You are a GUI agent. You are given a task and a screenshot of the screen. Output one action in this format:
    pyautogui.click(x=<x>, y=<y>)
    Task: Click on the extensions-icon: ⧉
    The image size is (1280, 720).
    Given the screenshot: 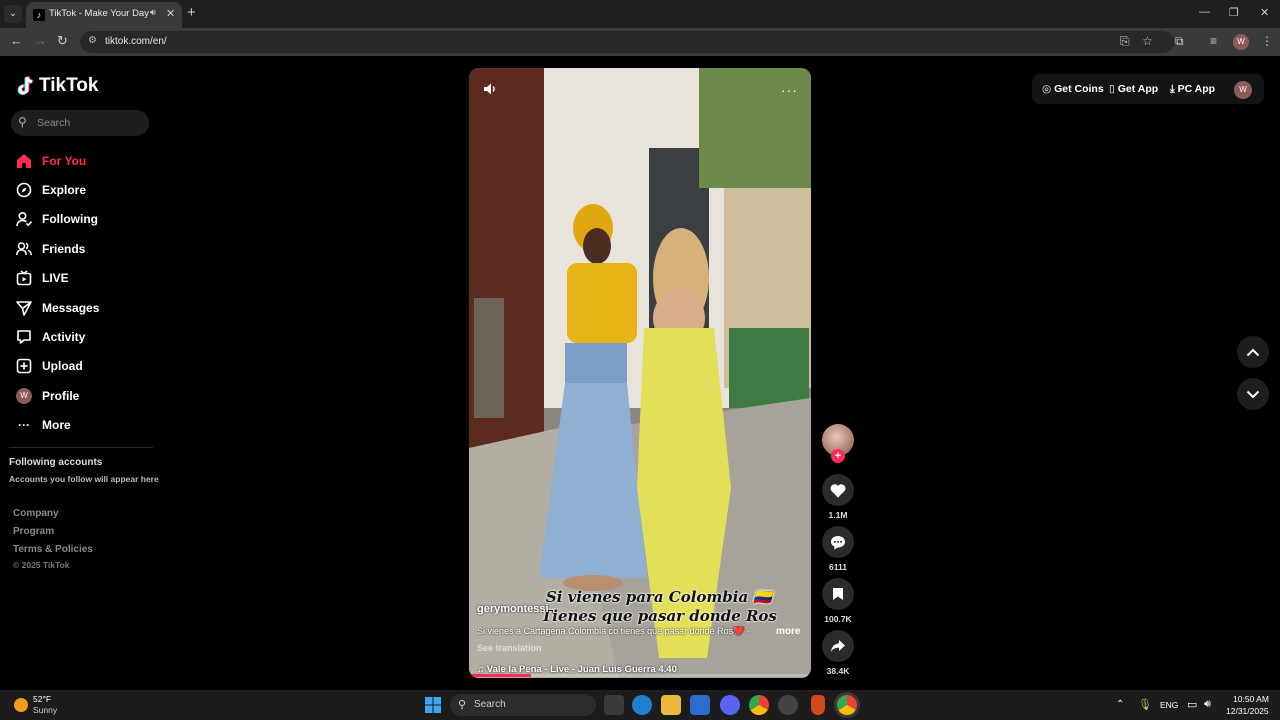 What is the action you would take?
    pyautogui.click(x=1179, y=41)
    